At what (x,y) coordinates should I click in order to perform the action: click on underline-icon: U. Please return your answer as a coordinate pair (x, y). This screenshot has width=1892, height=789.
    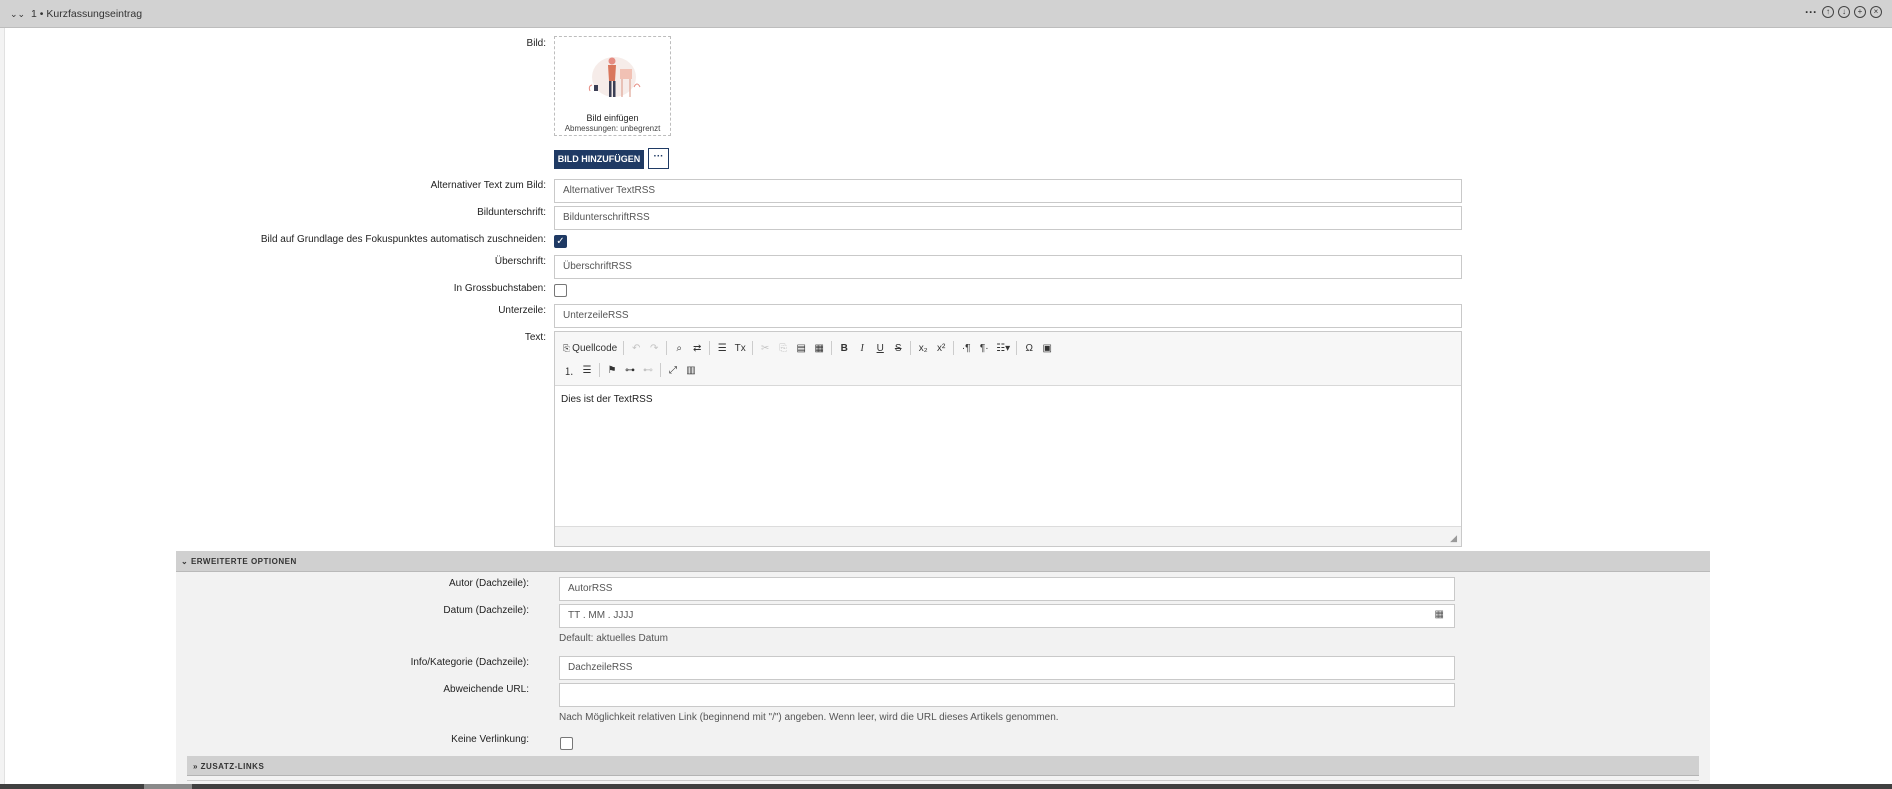
    Looking at the image, I should click on (880, 348).